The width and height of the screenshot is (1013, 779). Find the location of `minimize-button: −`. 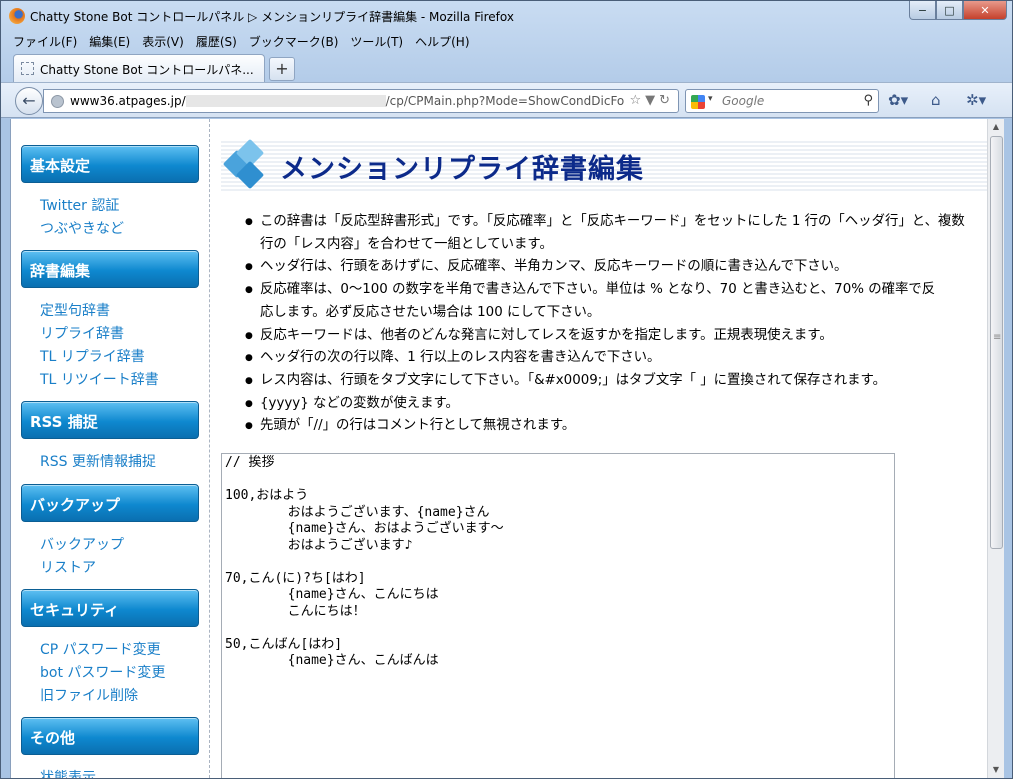

minimize-button: − is located at coordinates (922, 10).